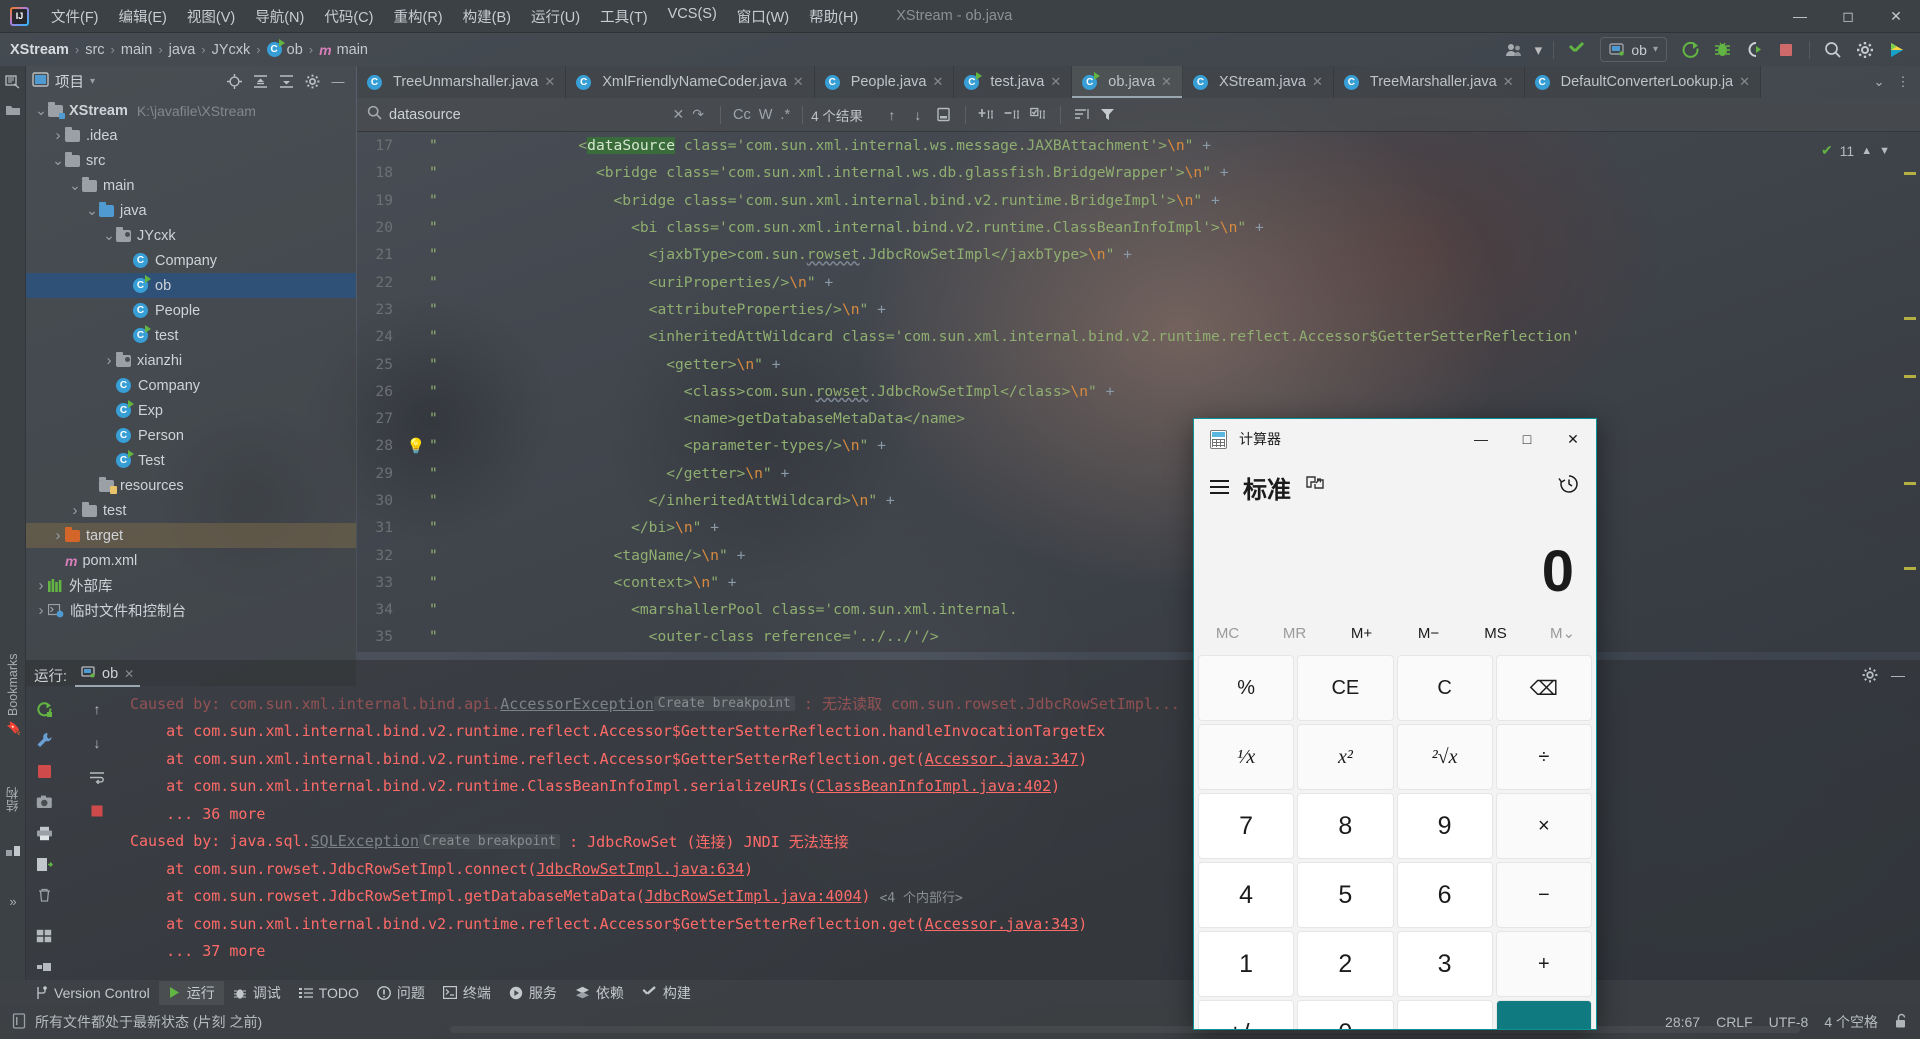  Describe the element at coordinates (533, 993) in the screenshot. I see `tool-window-button-服务: 服务` at that location.